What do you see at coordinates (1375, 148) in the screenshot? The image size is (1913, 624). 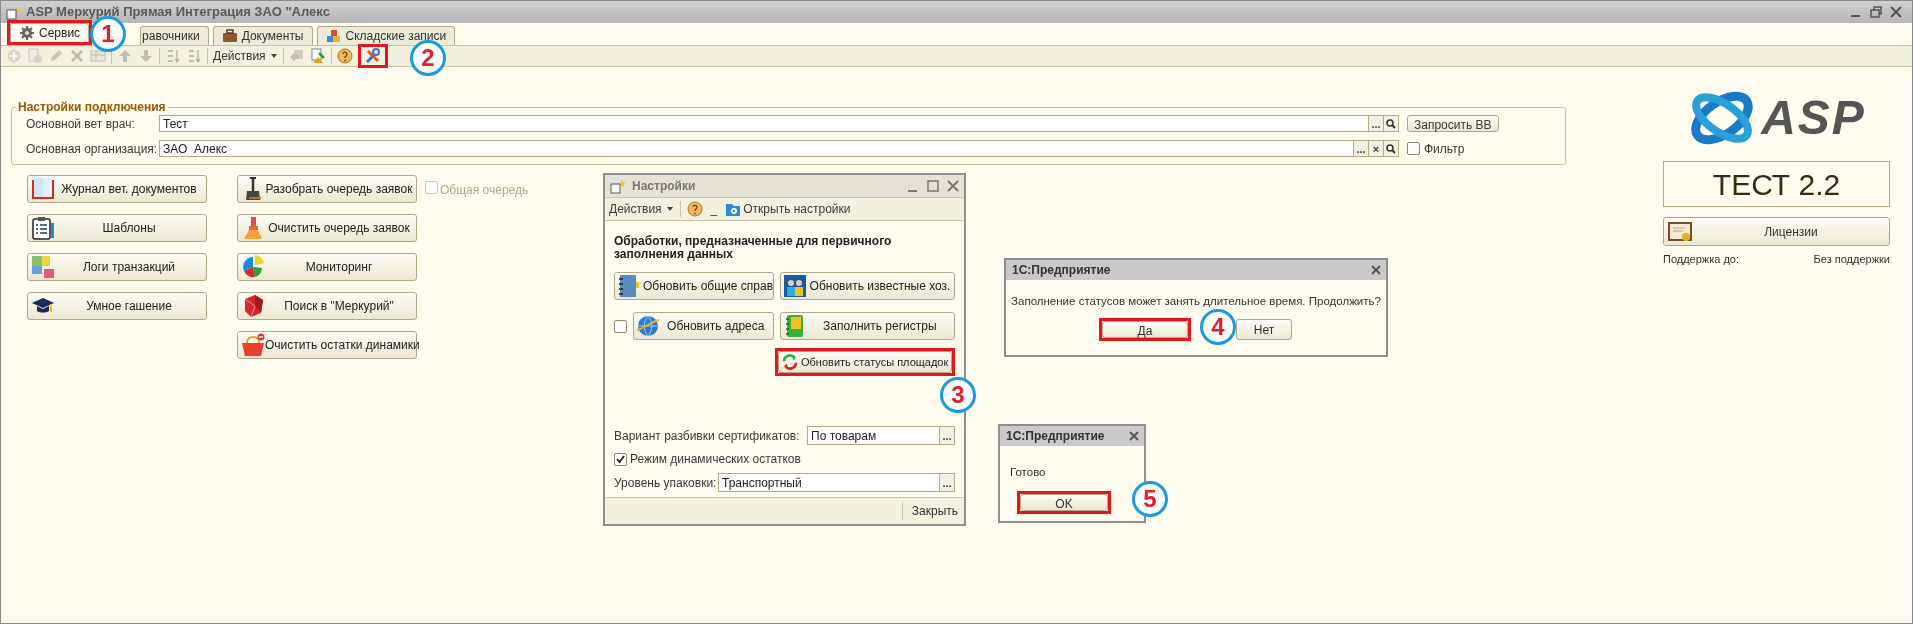 I see `field-button: ×` at bounding box center [1375, 148].